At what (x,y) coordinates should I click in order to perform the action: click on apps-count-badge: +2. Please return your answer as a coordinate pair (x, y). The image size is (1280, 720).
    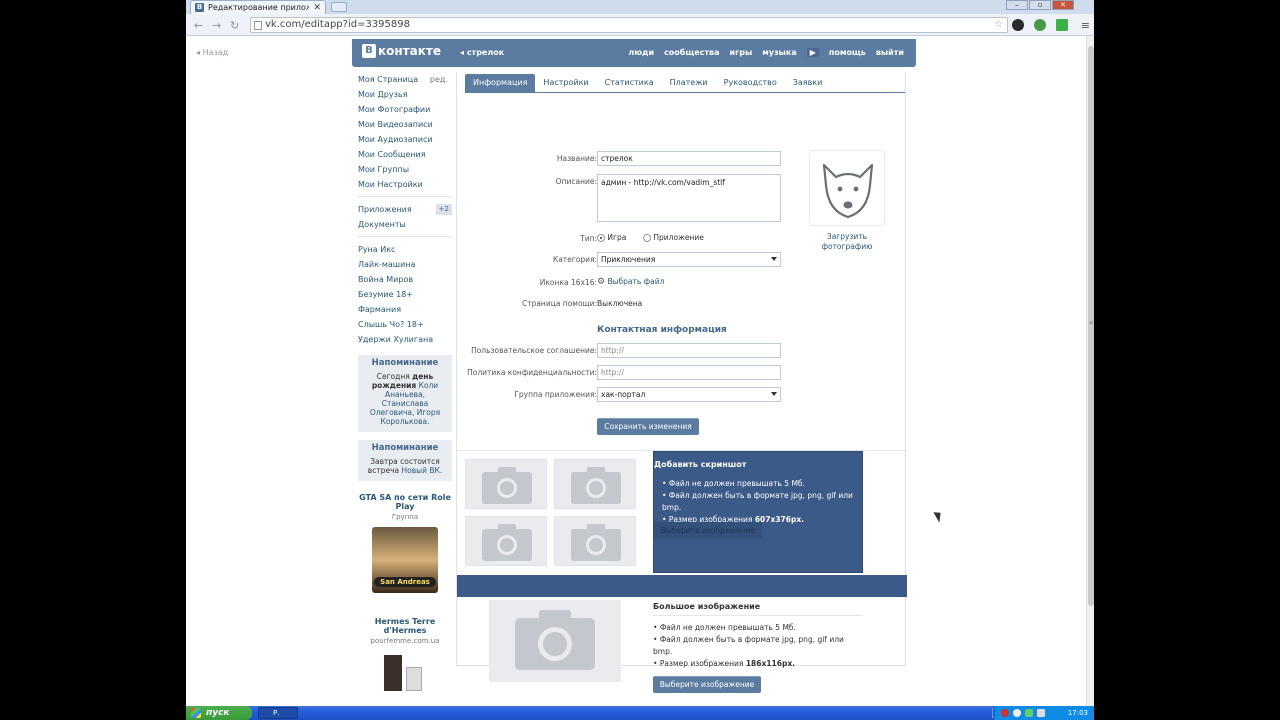
    Looking at the image, I should click on (443, 209).